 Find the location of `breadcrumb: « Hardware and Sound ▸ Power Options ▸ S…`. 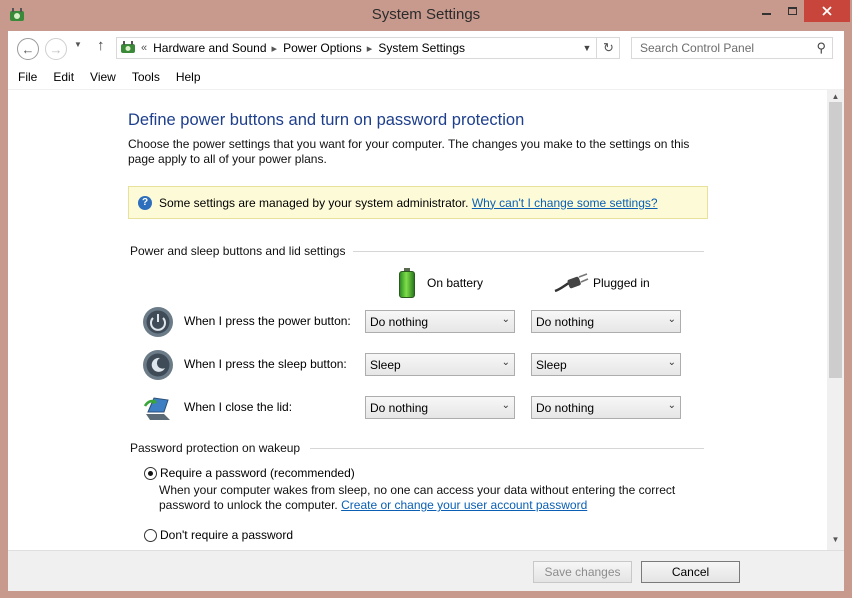

breadcrumb: « Hardware and Sound ▸ Power Options ▸ S… is located at coordinates (368, 48).